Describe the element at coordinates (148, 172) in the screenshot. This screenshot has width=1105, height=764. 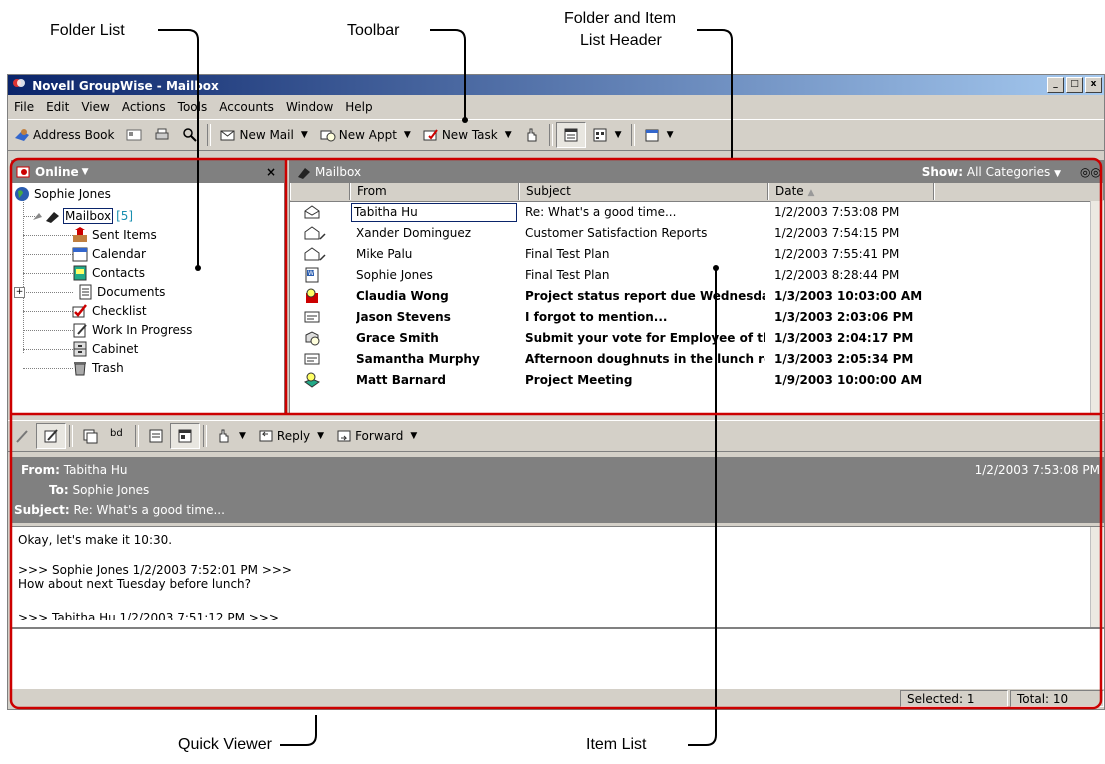
I see `folder-list-header: Online ▼ ×` at that location.